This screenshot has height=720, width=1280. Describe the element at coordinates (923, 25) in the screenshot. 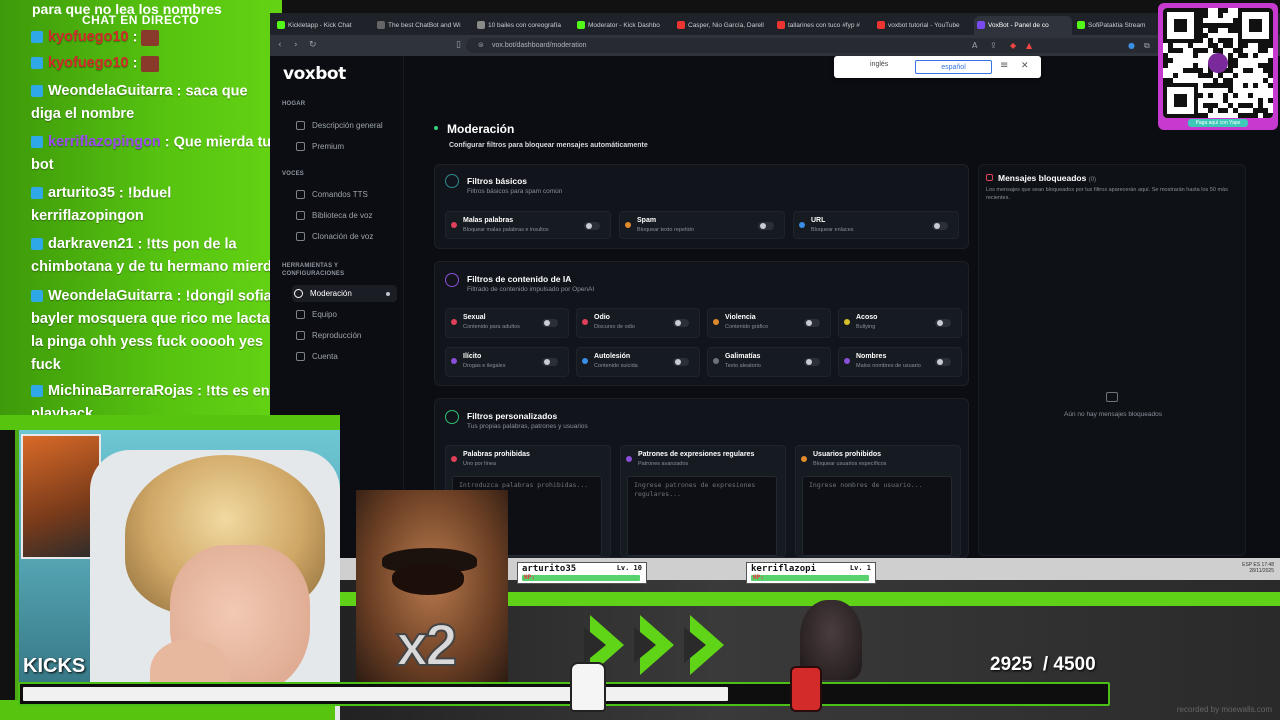

I see `browser-tab: voxbot tutorial - YouTube` at that location.